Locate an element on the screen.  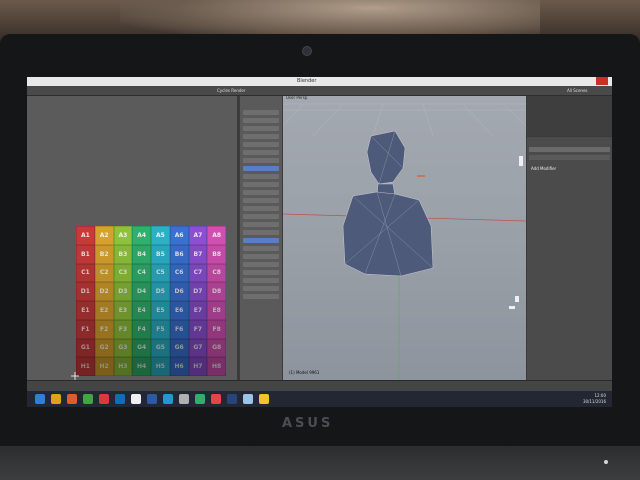
tray-clock: 12:00 30/11/2016 is located at coordinates (594, 399).